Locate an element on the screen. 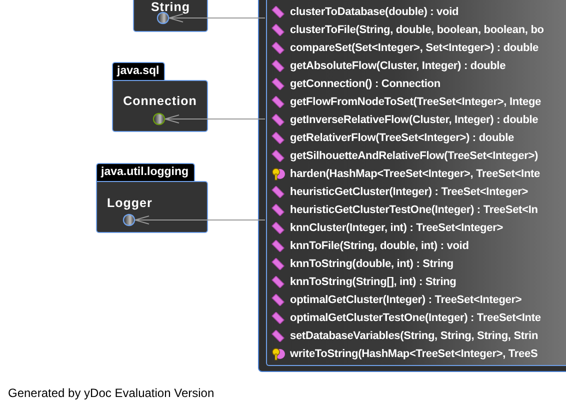 Image resolution: width=566 pixels, height=410 pixels. method-signature: knnToString(String[], int) : String is located at coordinates (373, 282).